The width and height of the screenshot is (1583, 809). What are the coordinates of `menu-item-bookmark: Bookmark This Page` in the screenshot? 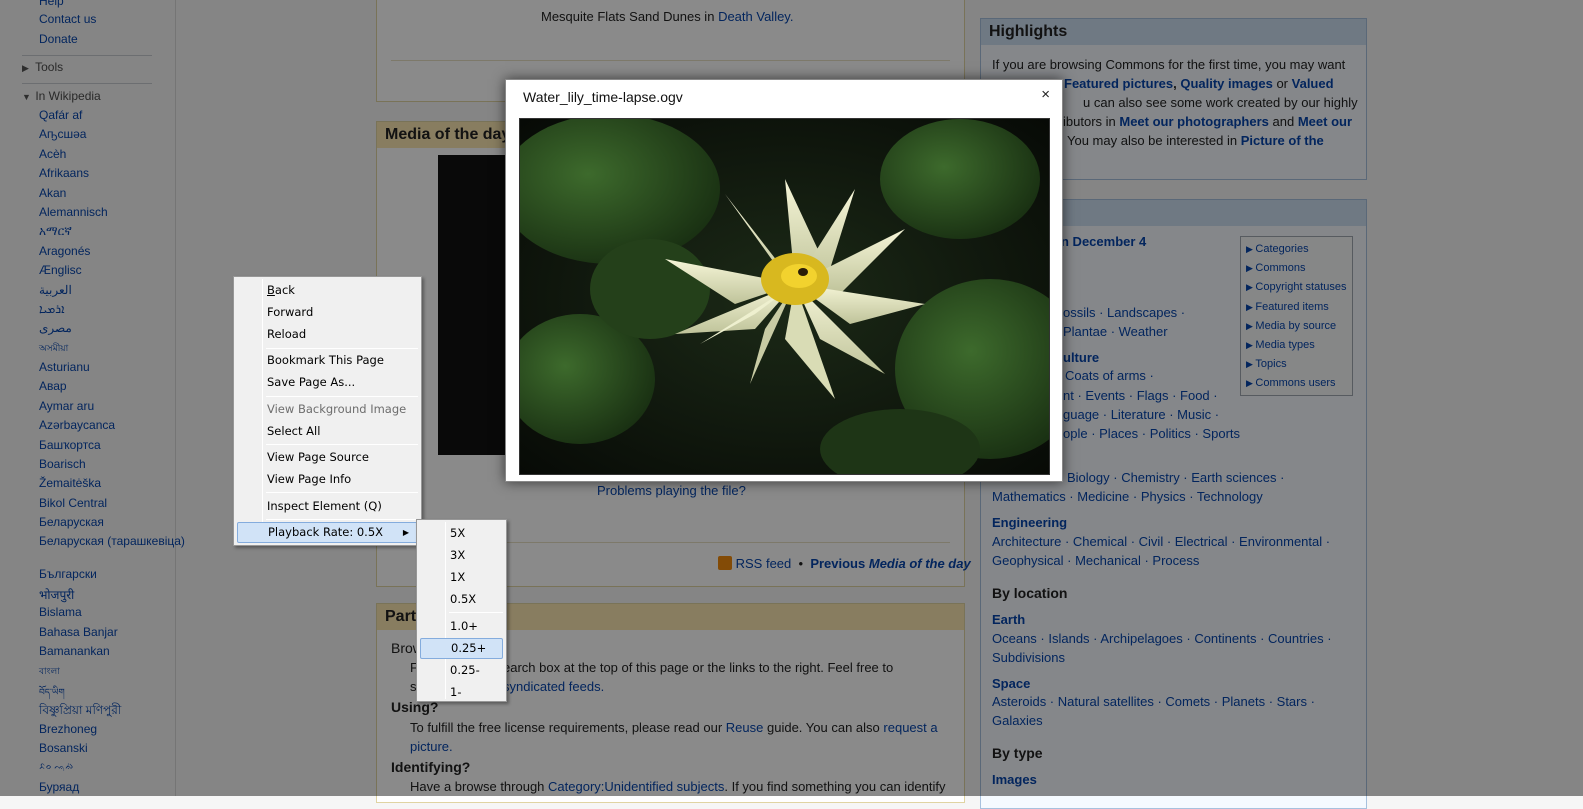 It's located at (327, 360).